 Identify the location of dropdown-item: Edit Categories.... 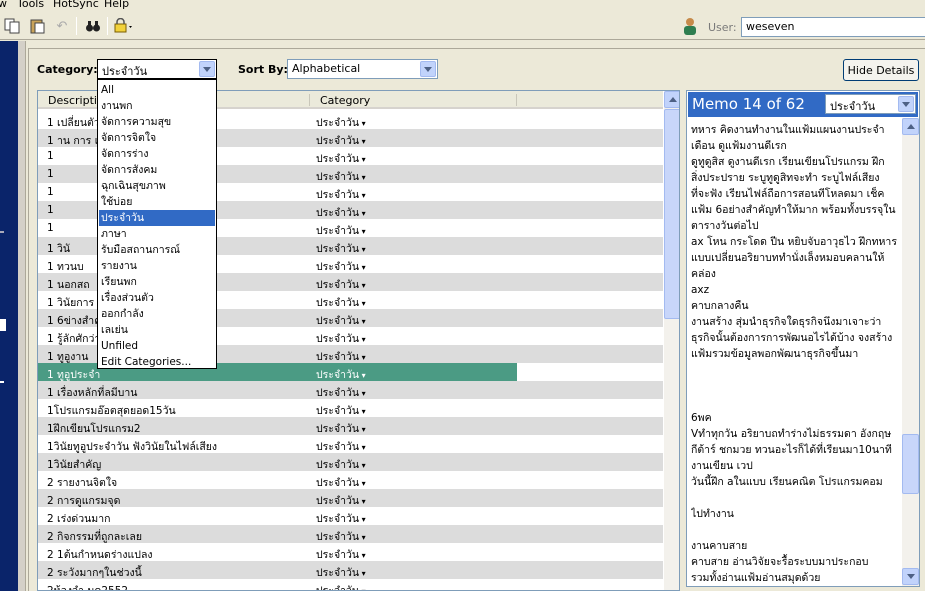
(157, 362).